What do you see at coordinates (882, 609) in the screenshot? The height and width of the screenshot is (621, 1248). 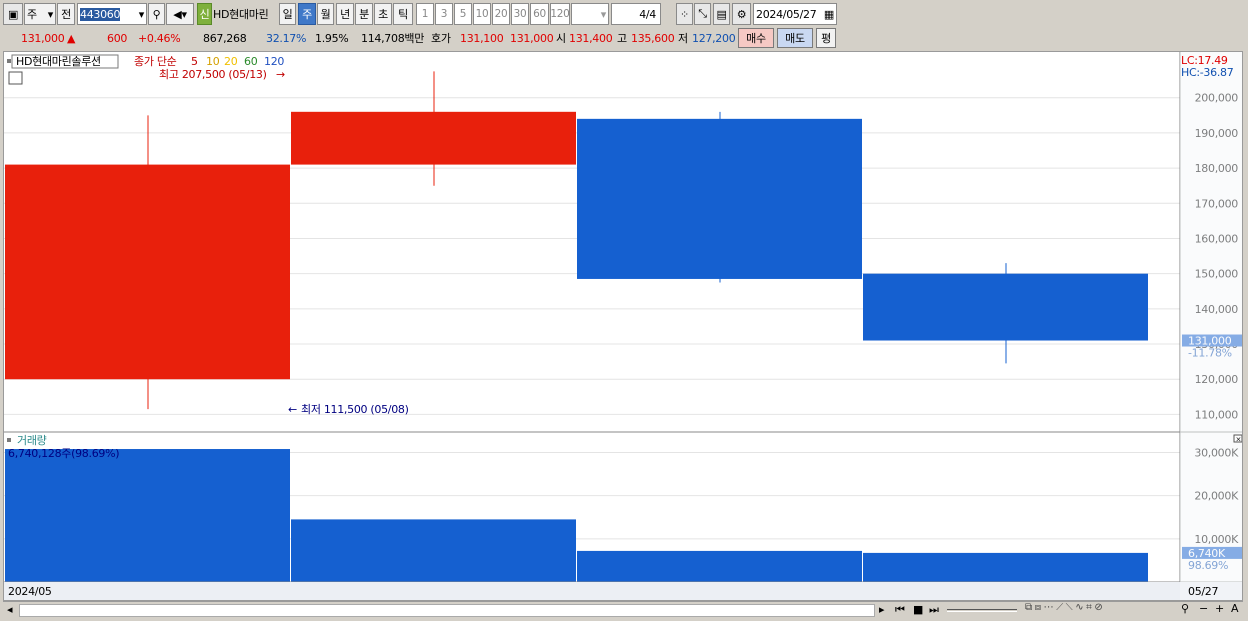 I see `scroll-right-icon: ▸` at bounding box center [882, 609].